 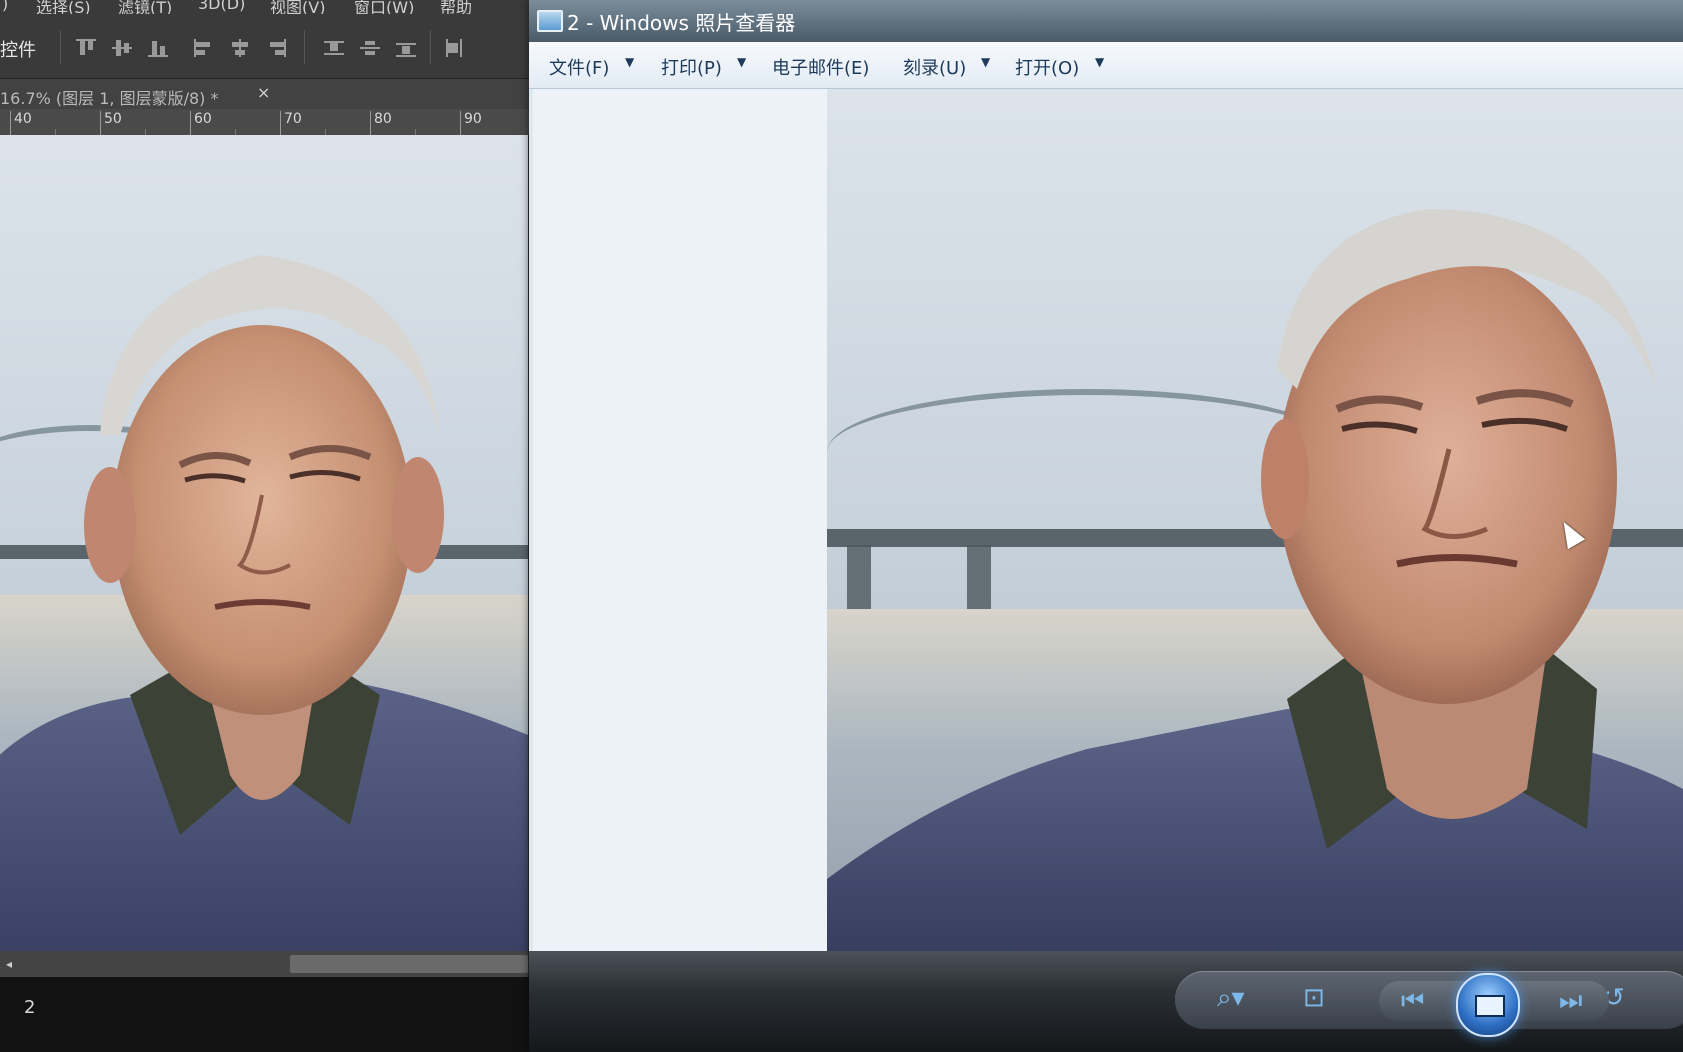 I want to click on ps-menu-window: 窗口(W), so click(x=384, y=7).